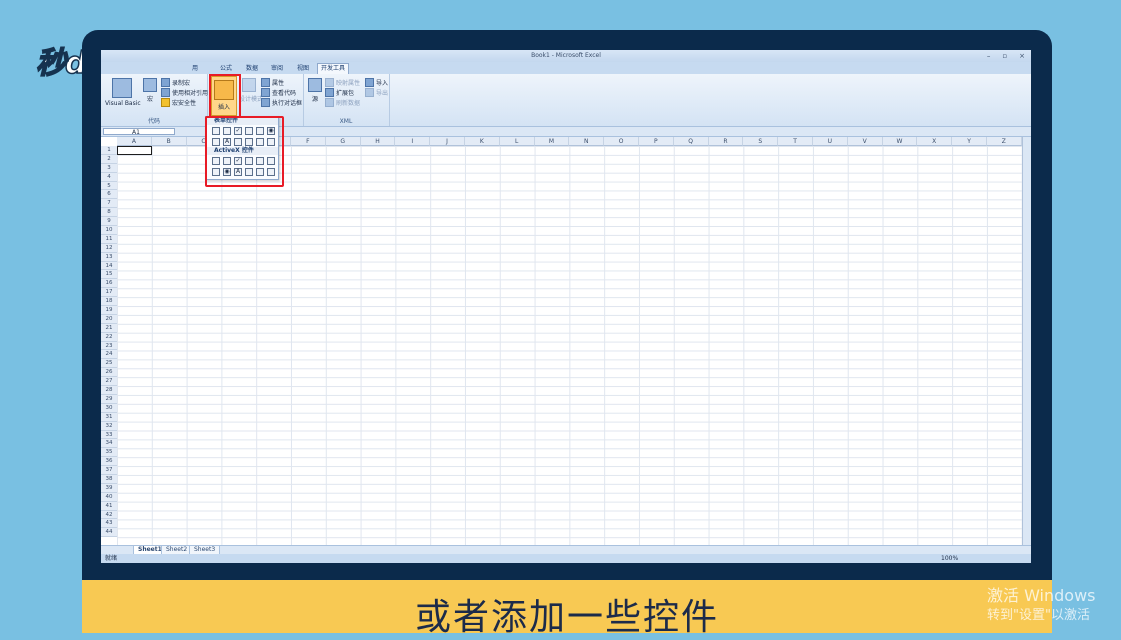  Describe the element at coordinates (134, 150) in the screenshot. I see `active-cell` at that location.